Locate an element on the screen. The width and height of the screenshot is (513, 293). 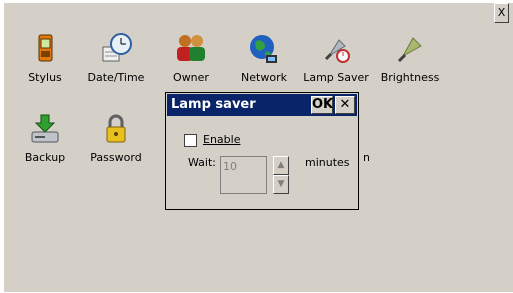
bulb-icon is located at coordinates (409, 50).